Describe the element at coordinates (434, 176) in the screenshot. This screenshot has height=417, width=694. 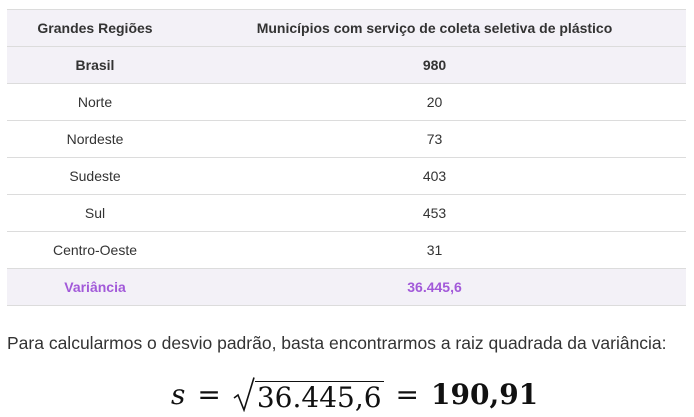
I see `value-cell: 403` at that location.